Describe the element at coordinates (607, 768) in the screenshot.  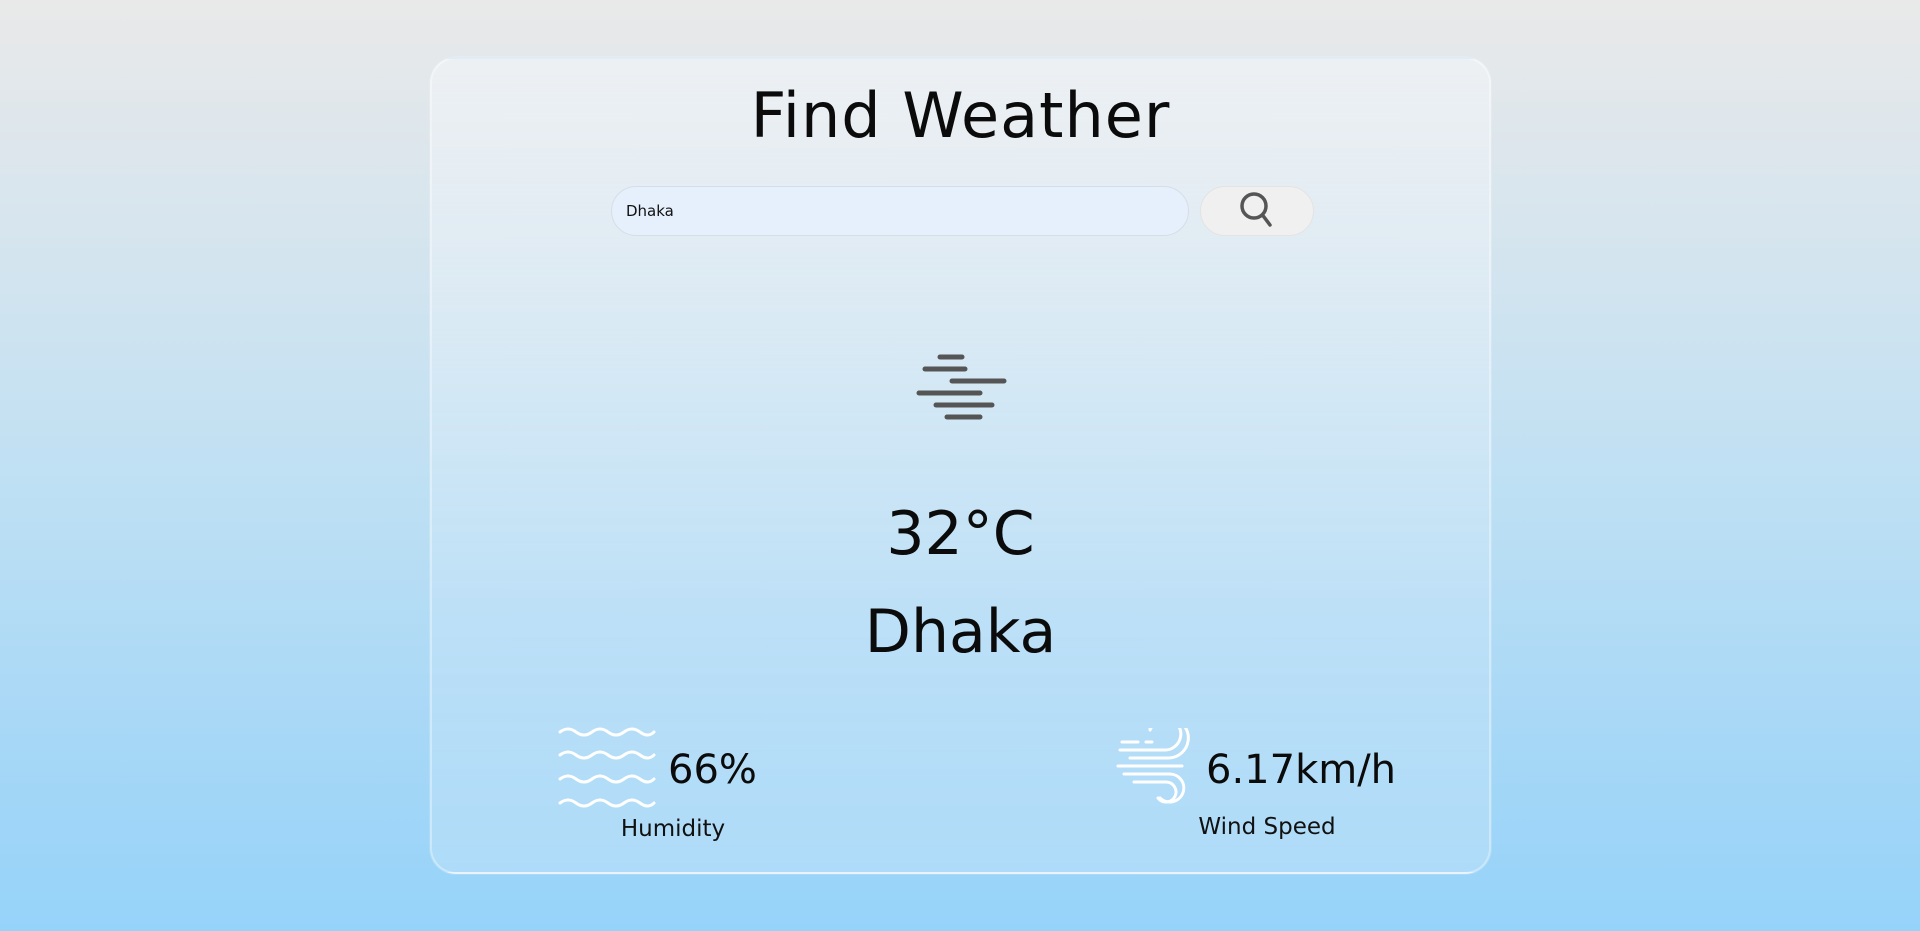
I see `humidity-waves-icon` at that location.